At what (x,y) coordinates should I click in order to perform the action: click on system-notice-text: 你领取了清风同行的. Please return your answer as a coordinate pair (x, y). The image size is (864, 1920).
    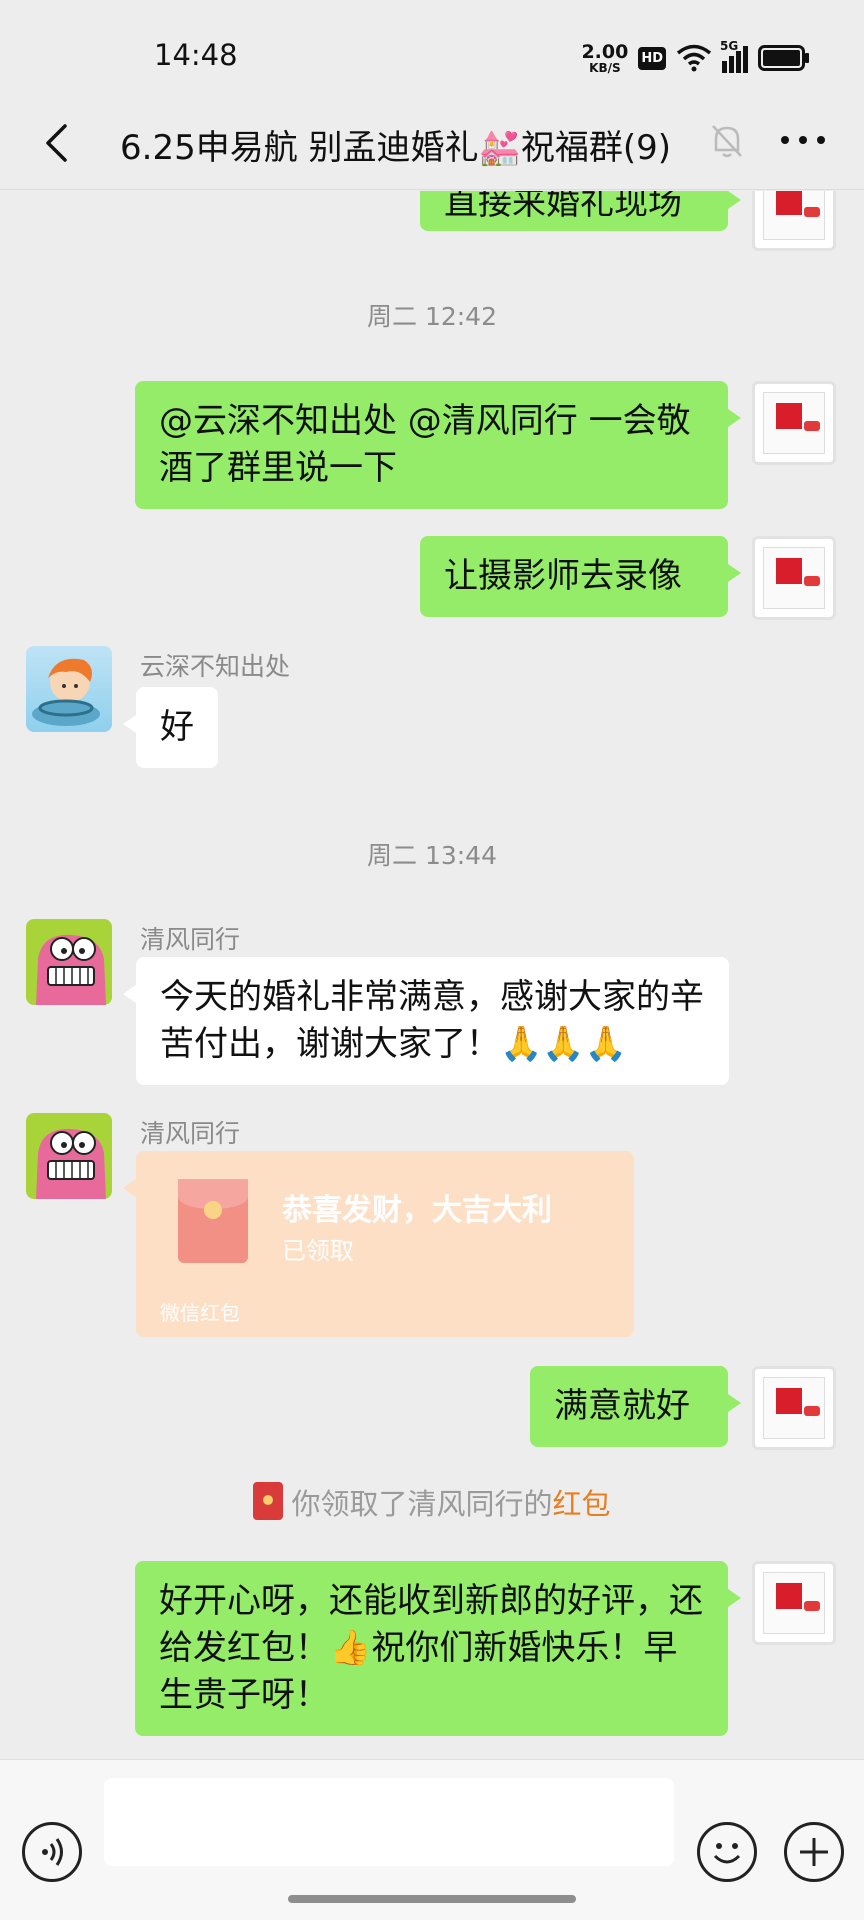
    Looking at the image, I should click on (422, 1504).